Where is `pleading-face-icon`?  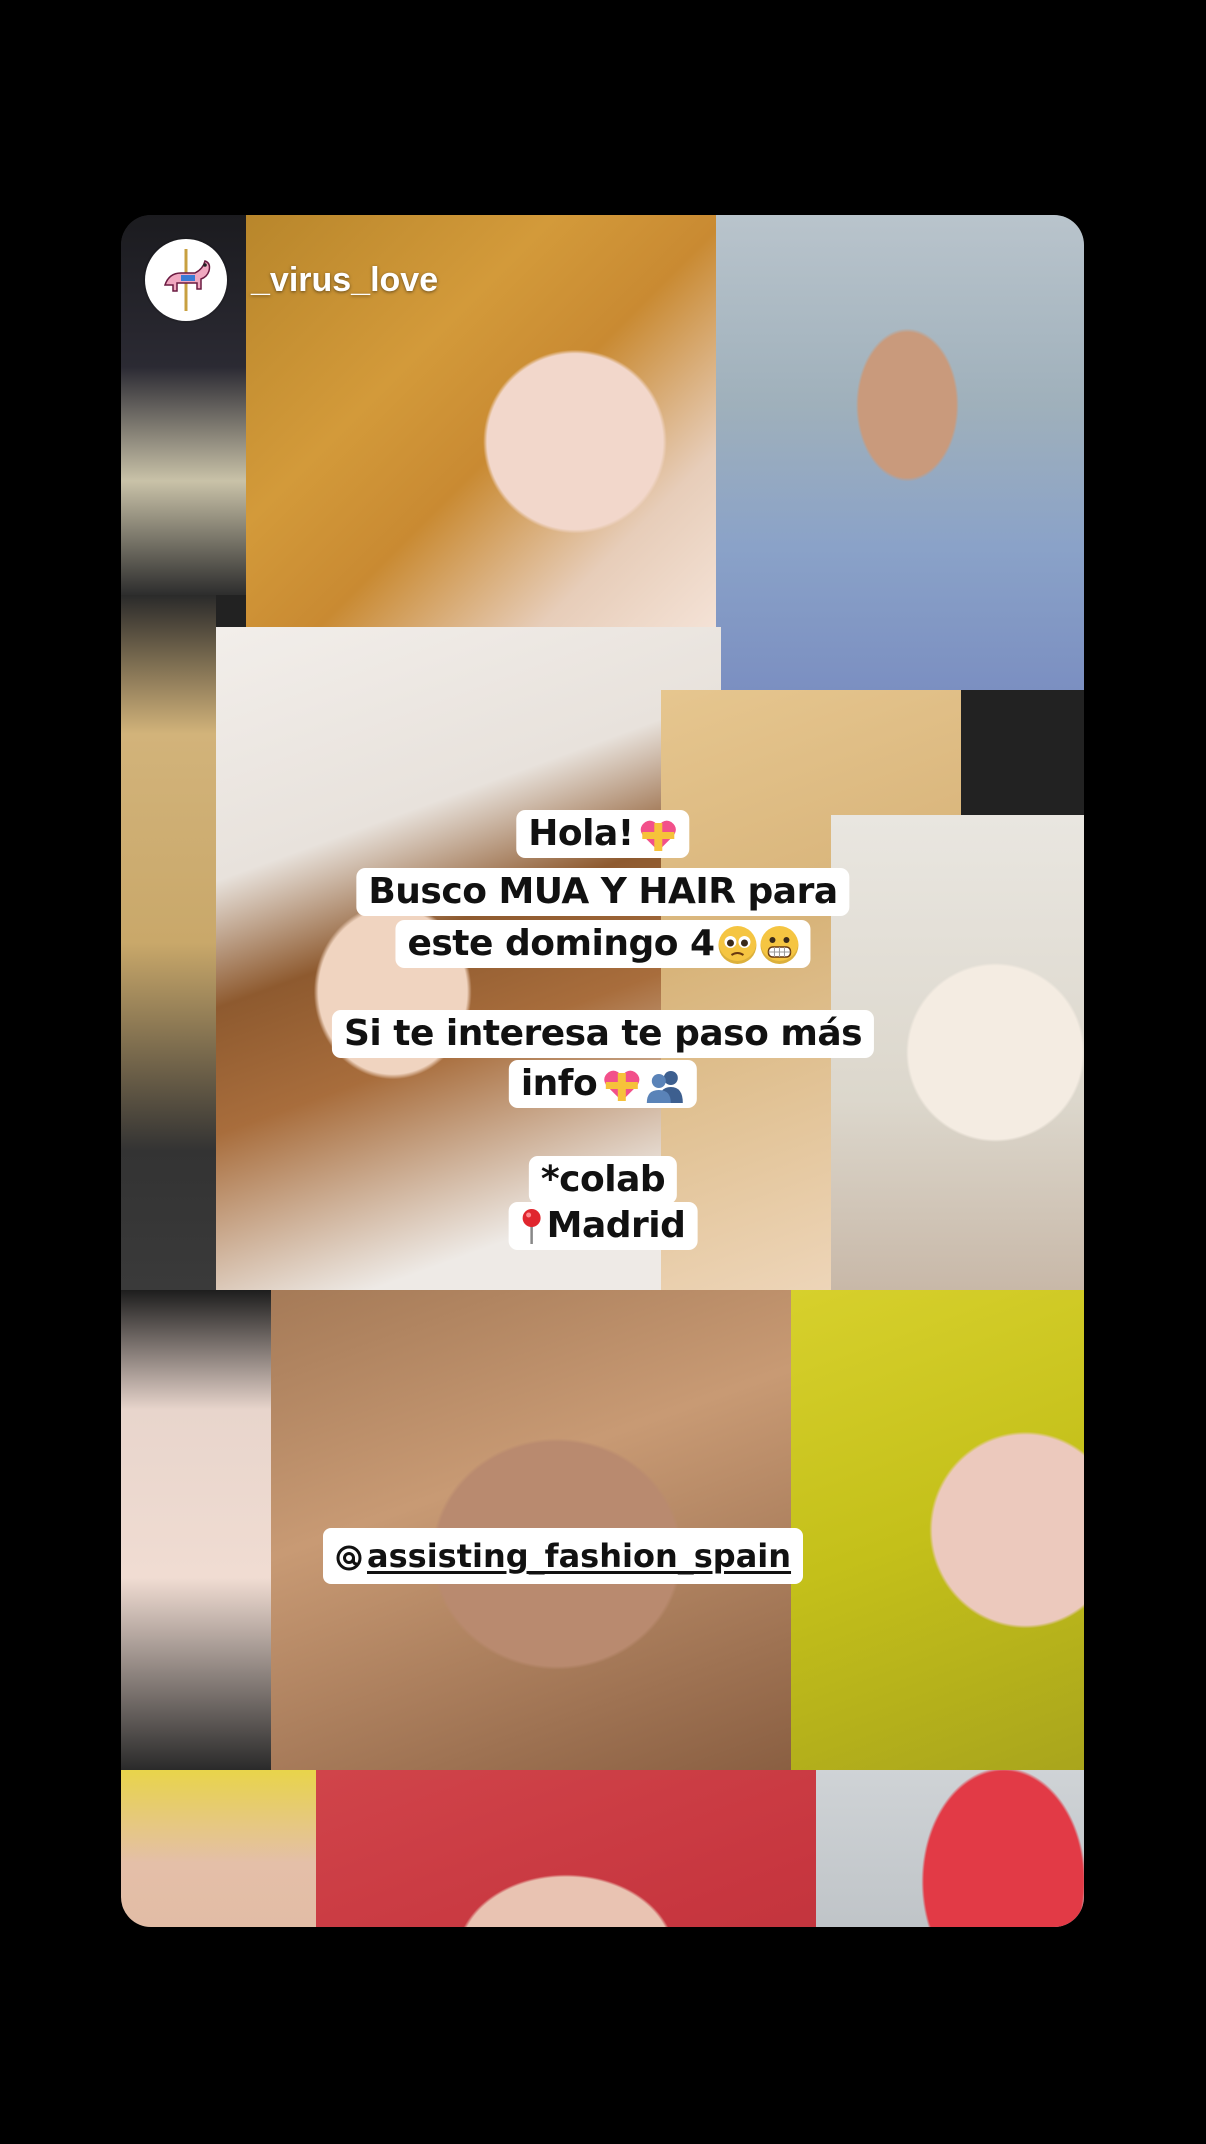 pleading-face-icon is located at coordinates (737, 945).